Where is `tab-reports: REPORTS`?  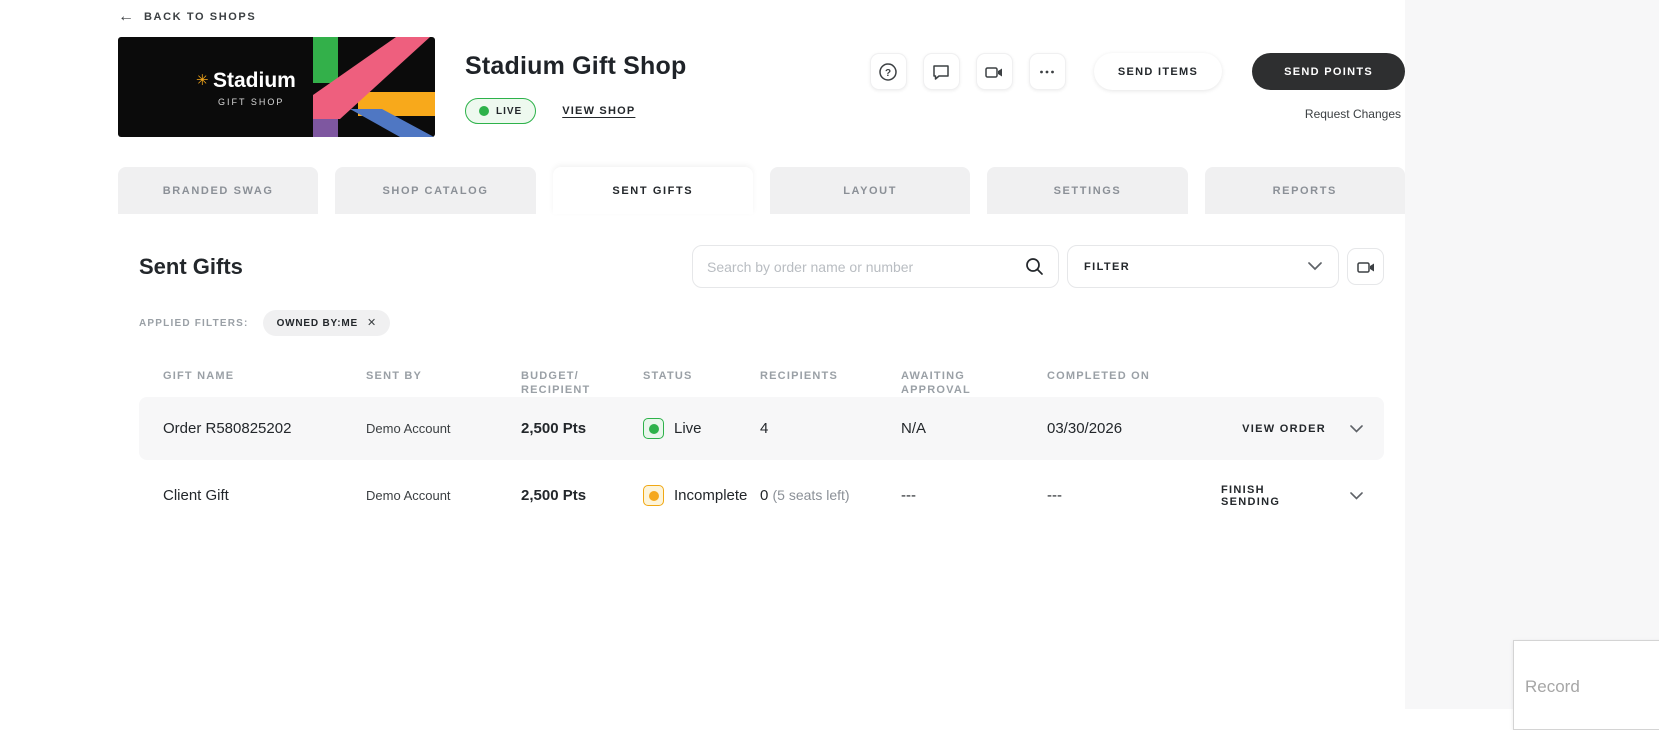 tab-reports: REPORTS is located at coordinates (1304, 190).